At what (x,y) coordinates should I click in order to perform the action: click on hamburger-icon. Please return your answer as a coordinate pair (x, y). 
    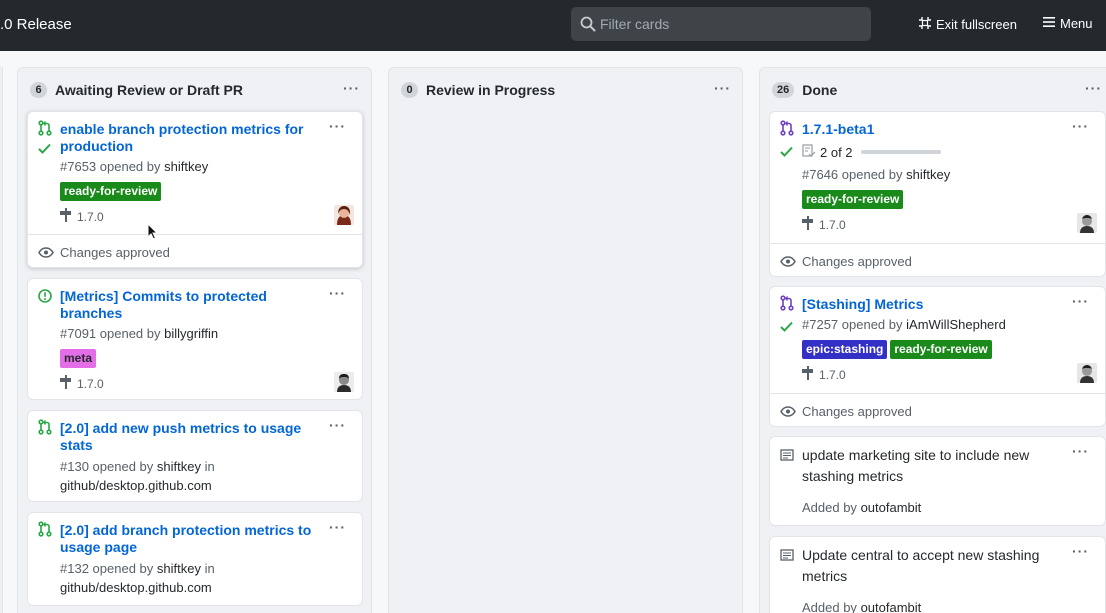
    Looking at the image, I should click on (1049, 23).